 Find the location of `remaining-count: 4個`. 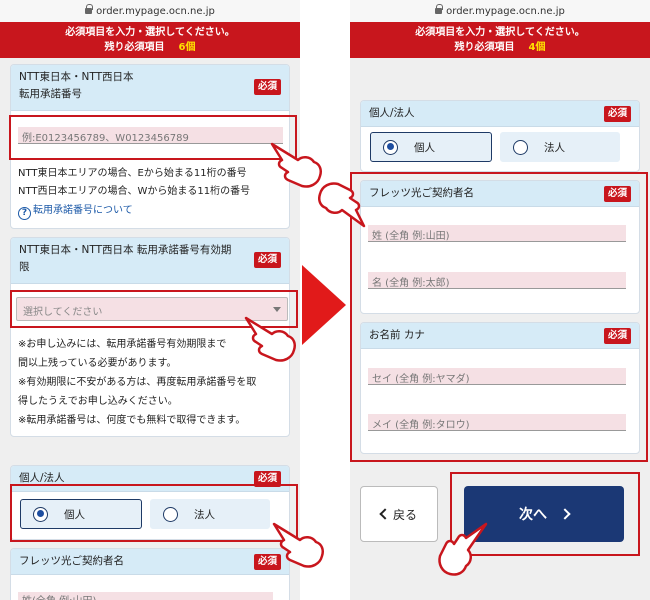

remaining-count: 4個 is located at coordinates (537, 47).